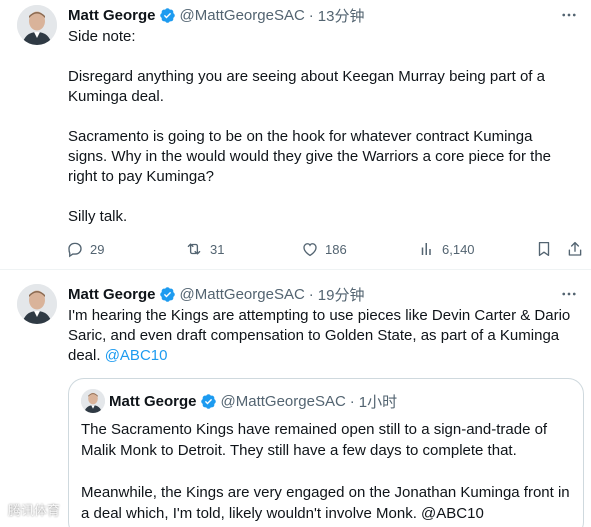 The width and height of the screenshot is (591, 527). What do you see at coordinates (341, 294) in the screenshot?
I see `timestamp: 19分钟` at bounding box center [341, 294].